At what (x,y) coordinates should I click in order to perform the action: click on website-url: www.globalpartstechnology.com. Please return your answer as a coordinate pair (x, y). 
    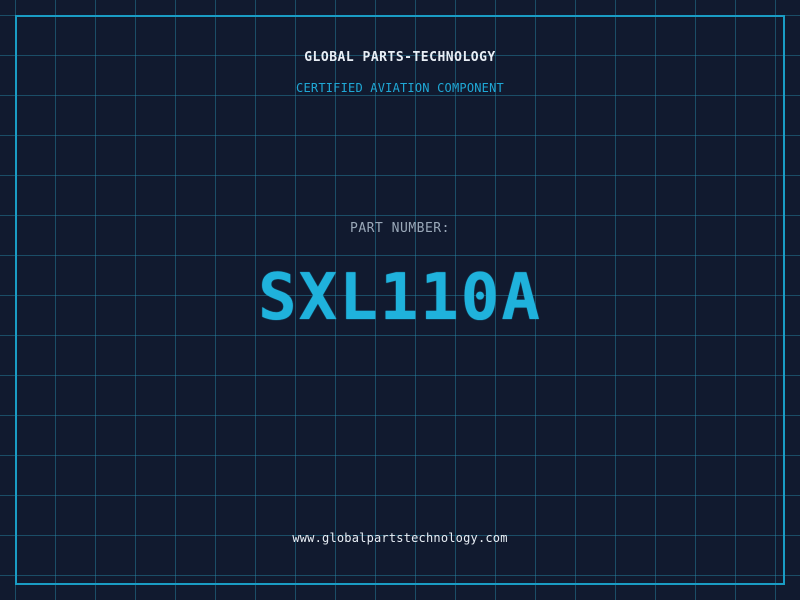
    Looking at the image, I should click on (400, 538).